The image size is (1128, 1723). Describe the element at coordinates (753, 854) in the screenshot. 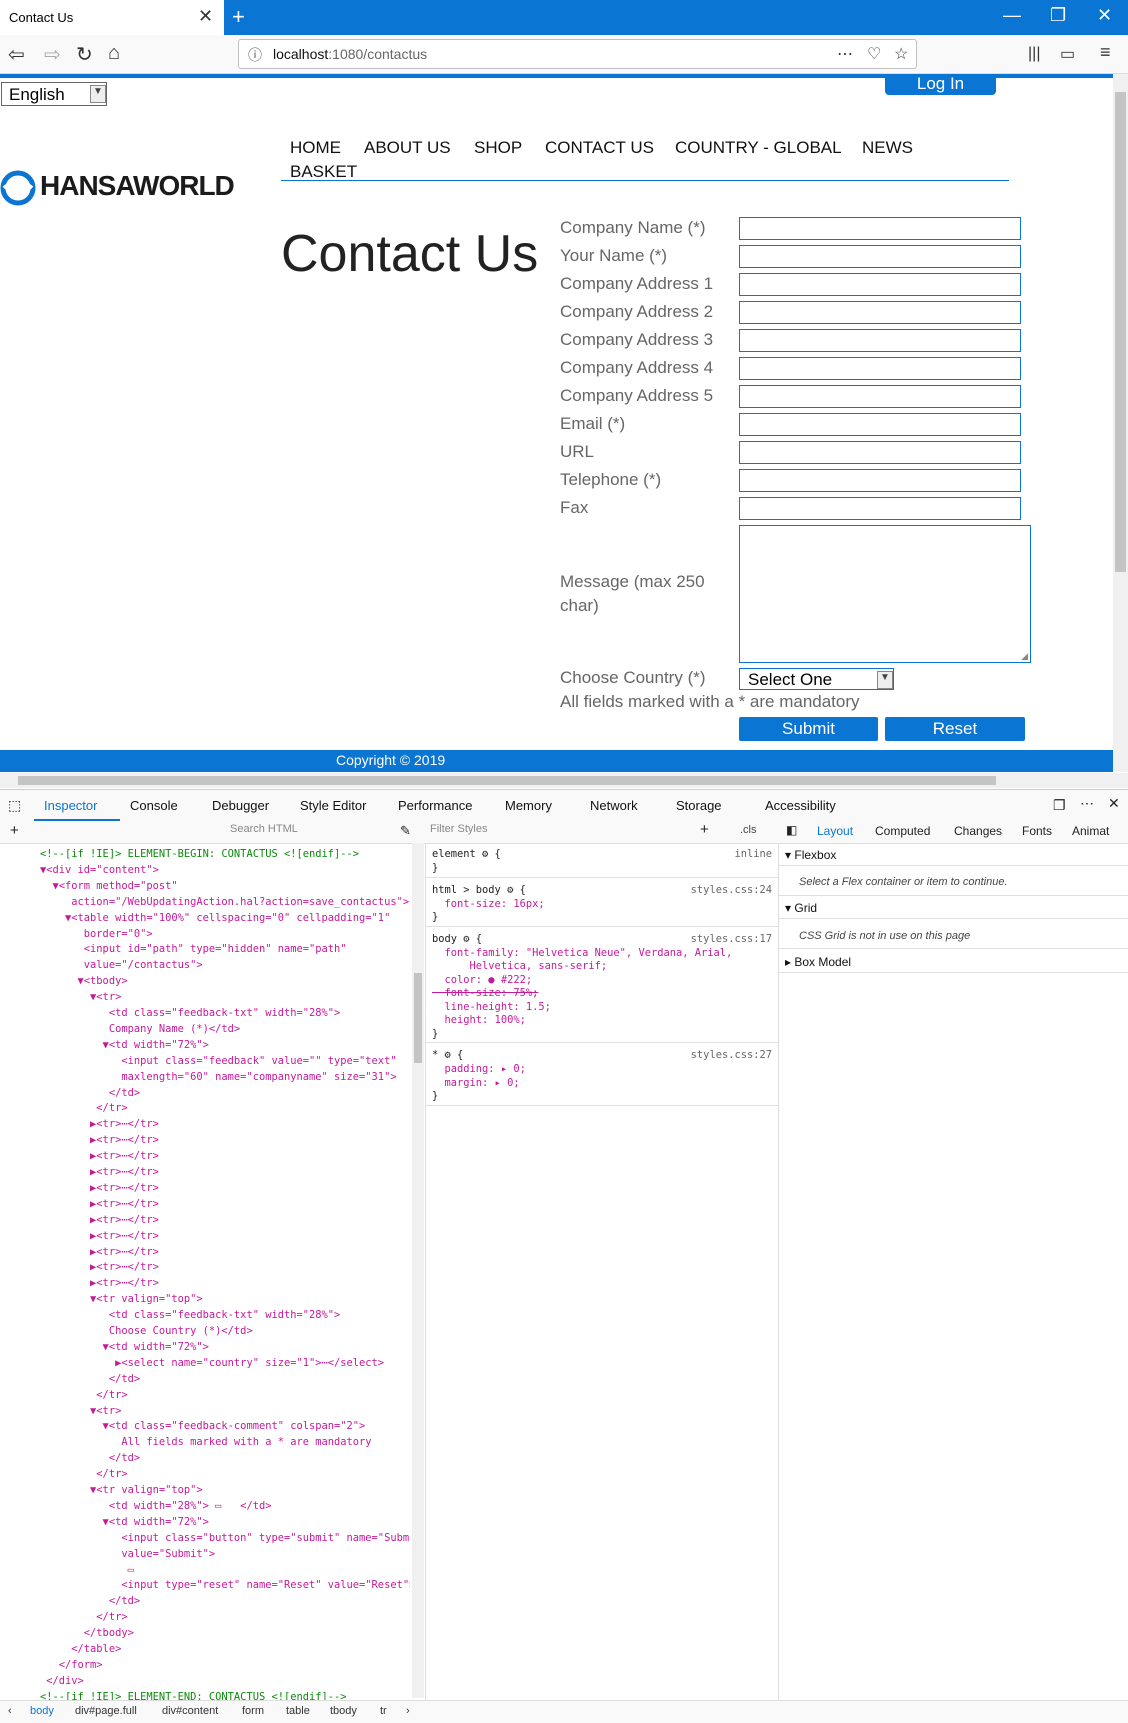

I see `rule-source-link: inline` at that location.